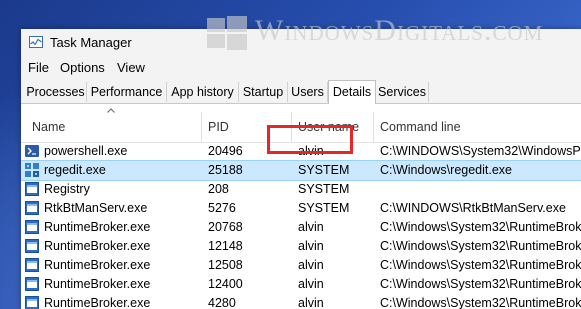 Image resolution: width=581 pixels, height=309 pixels. I want to click on table-row: Registry 208 SYSTEM, so click(301, 189).